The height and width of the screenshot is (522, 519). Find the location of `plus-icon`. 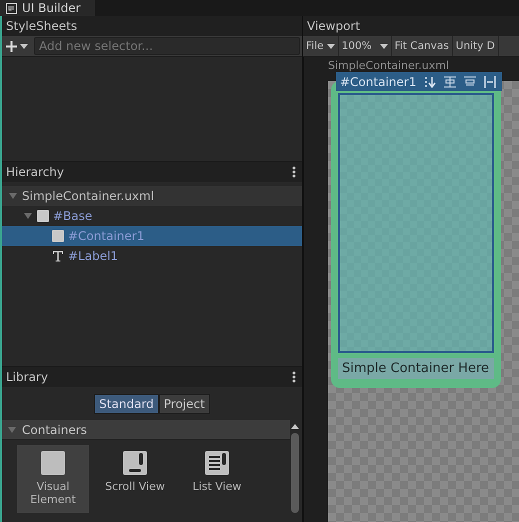

plus-icon is located at coordinates (11, 46).